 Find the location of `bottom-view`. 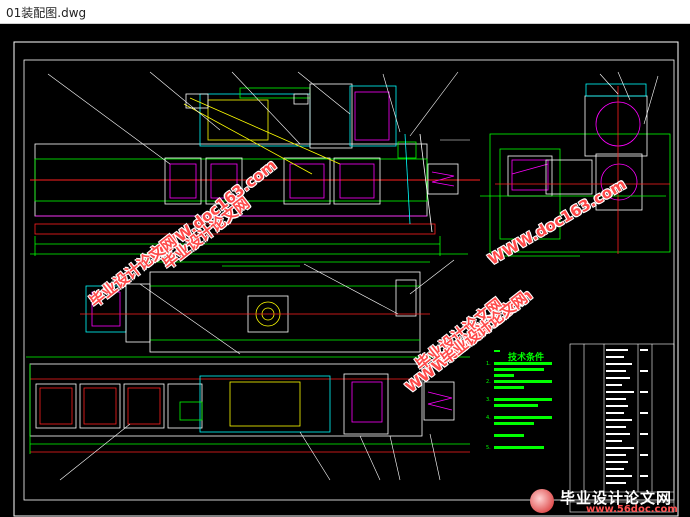

bottom-view is located at coordinates (248, 405).